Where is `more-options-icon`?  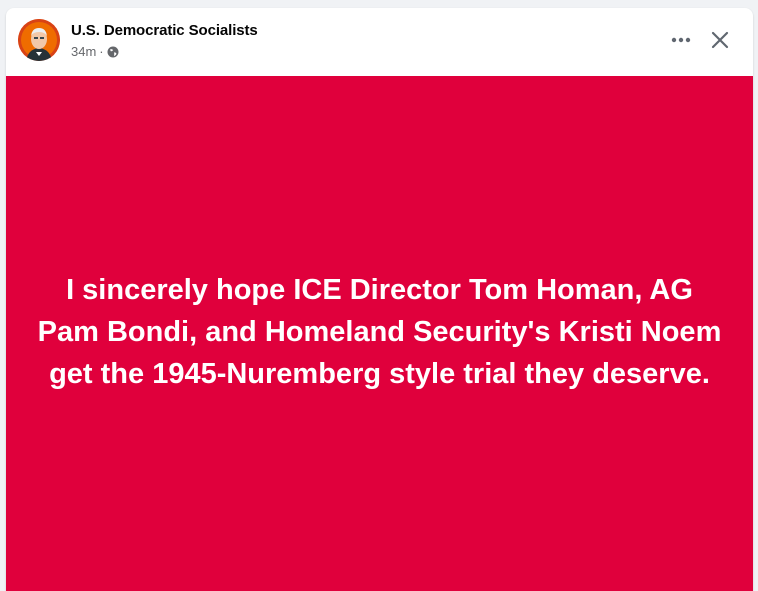 more-options-icon is located at coordinates (681, 40).